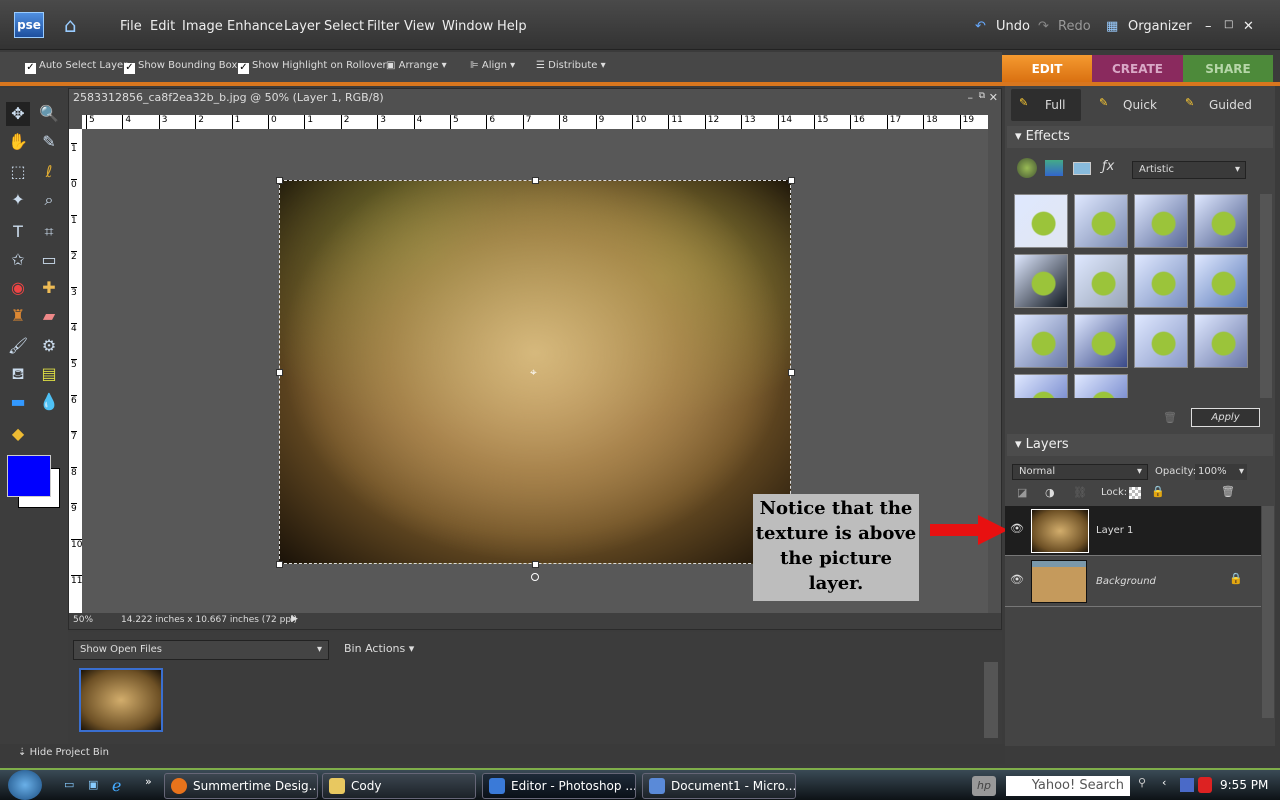 This screenshot has width=1280, height=800. What do you see at coordinates (49, 316) in the screenshot?
I see `eraser-icon: ▰` at bounding box center [49, 316].